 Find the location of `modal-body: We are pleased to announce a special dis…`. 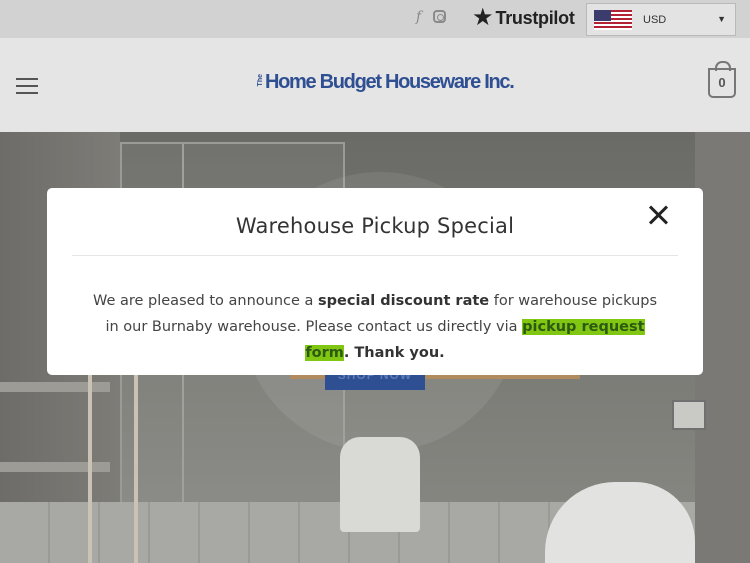

modal-body: We are pleased to announce a special dis… is located at coordinates (375, 327).